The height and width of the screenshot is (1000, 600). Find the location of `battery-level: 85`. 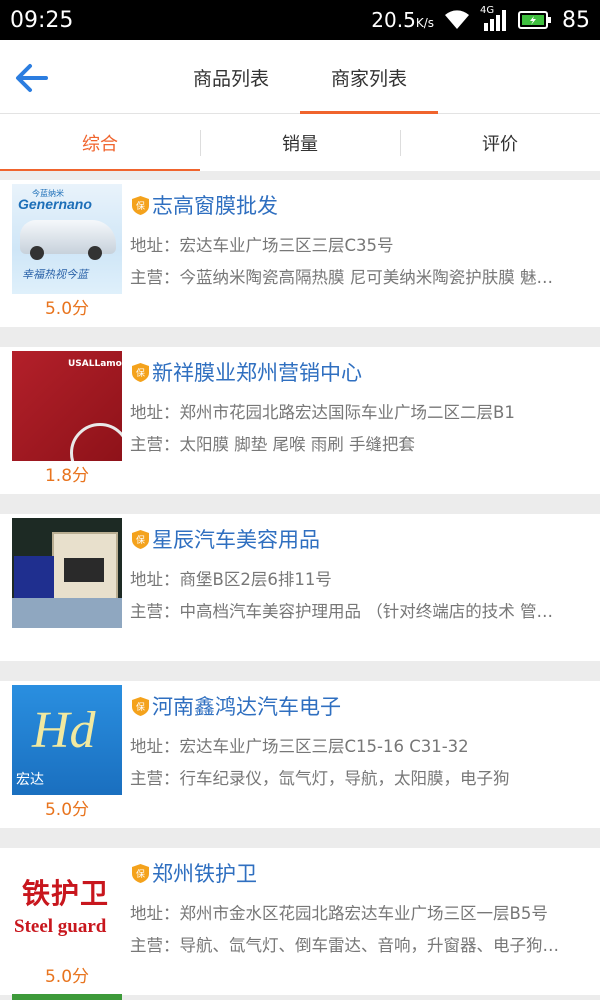

battery-level: 85 is located at coordinates (576, 20).